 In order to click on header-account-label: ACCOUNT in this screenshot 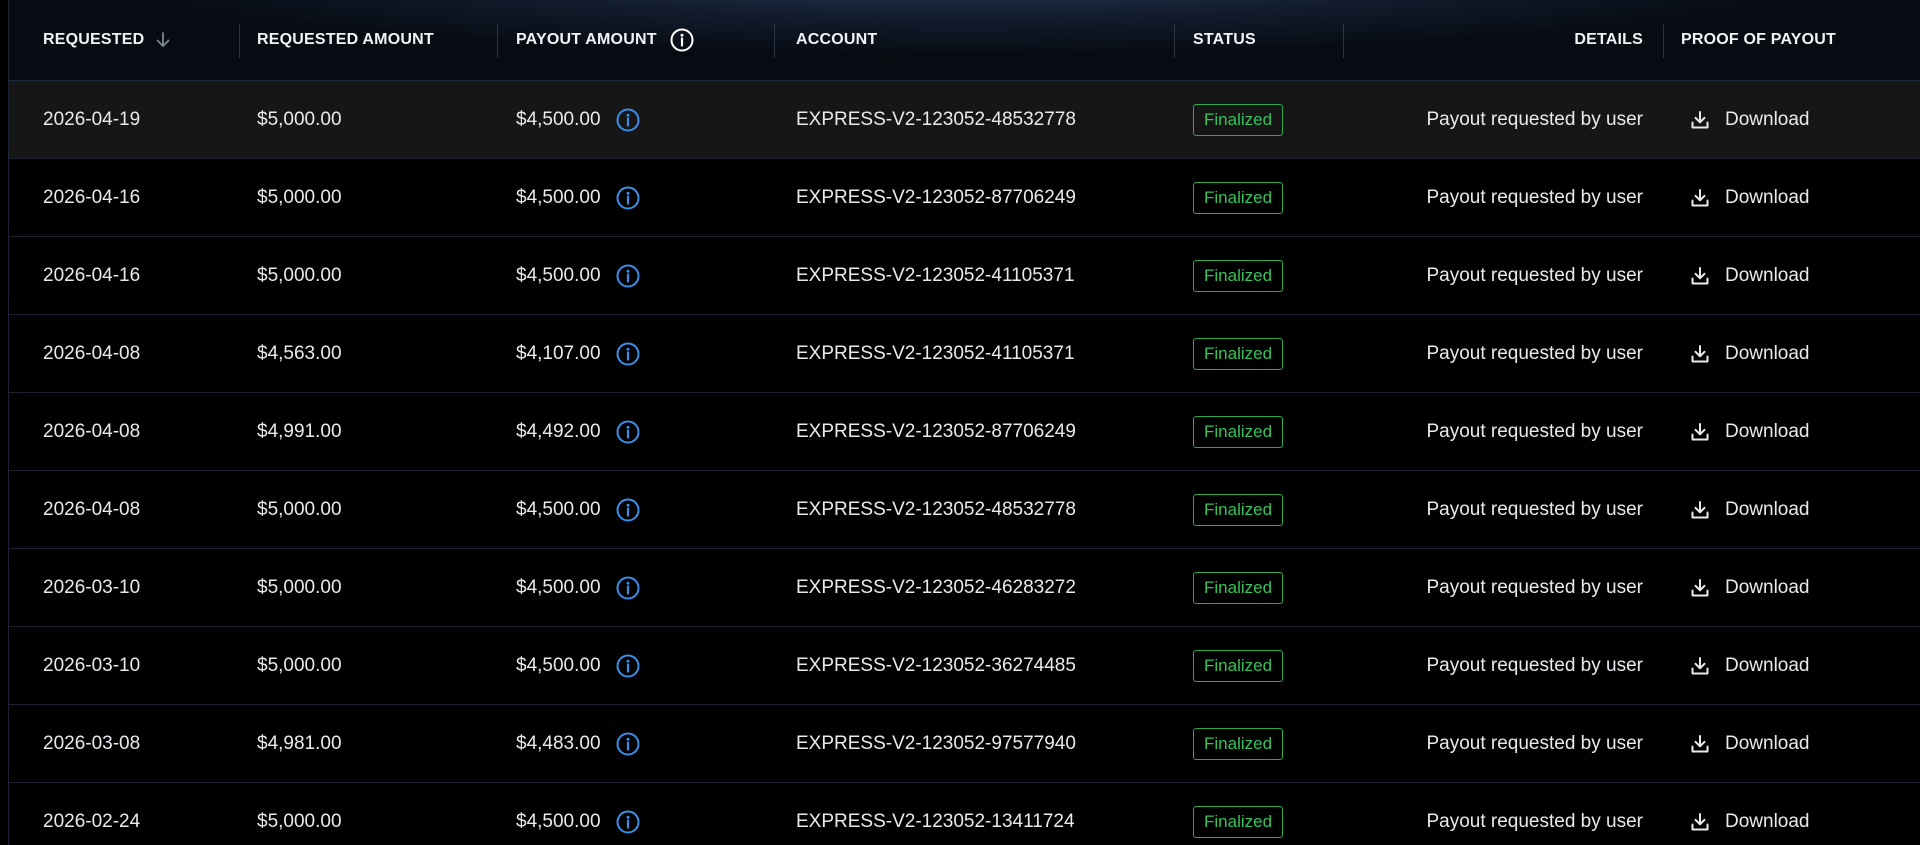, I will do `click(837, 39)`.